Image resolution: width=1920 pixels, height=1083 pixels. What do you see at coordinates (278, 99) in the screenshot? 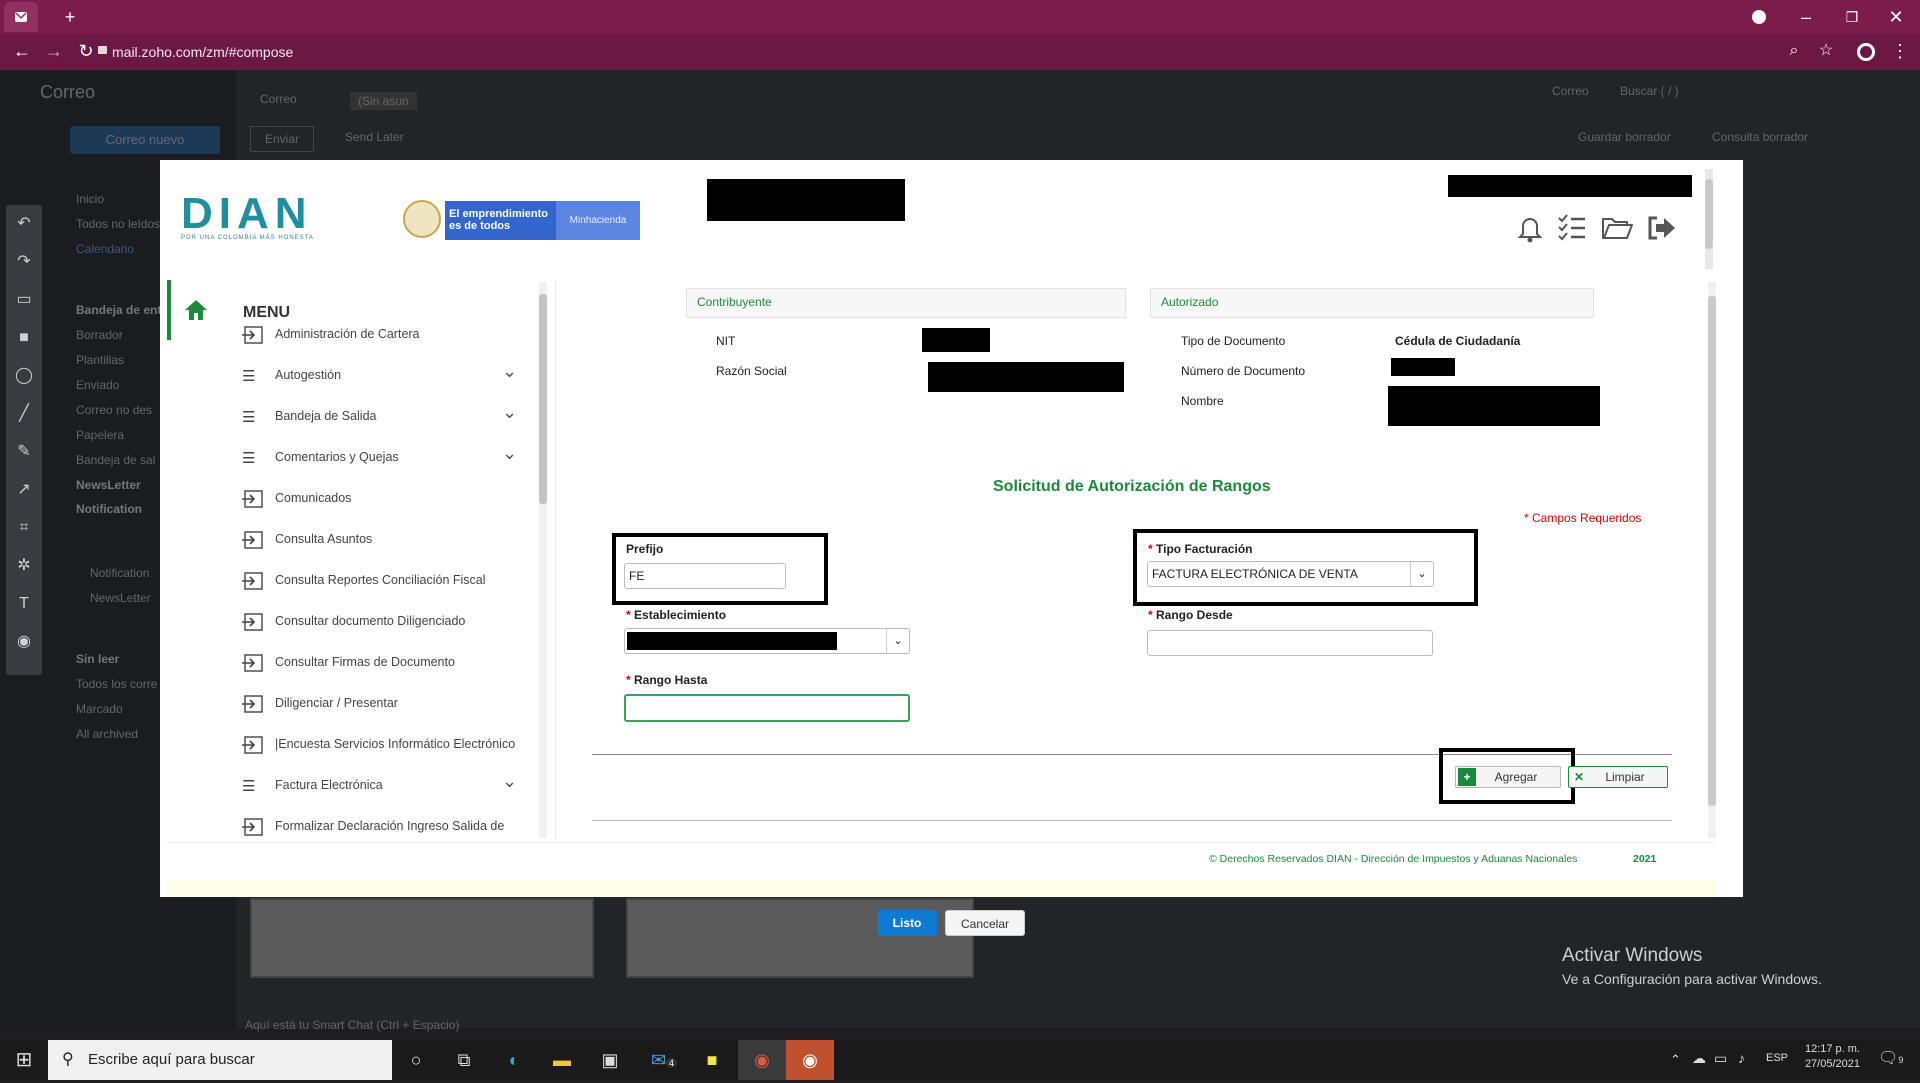
I see `zoho-tab-correo: Correo` at bounding box center [278, 99].